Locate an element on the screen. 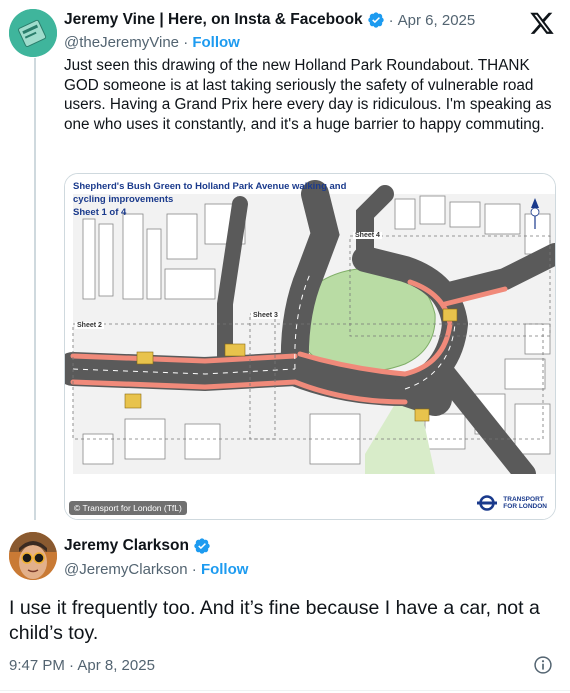 This screenshot has width=570, height=693. map-sheet-number: Sheet 1 of 4 is located at coordinates (100, 212).